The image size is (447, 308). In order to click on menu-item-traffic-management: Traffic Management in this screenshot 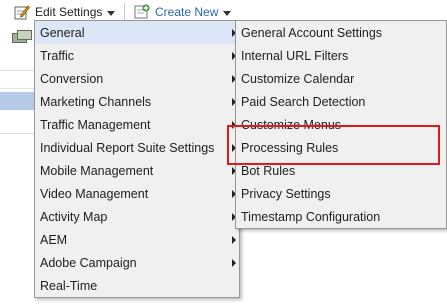, I will do `click(137, 124)`.